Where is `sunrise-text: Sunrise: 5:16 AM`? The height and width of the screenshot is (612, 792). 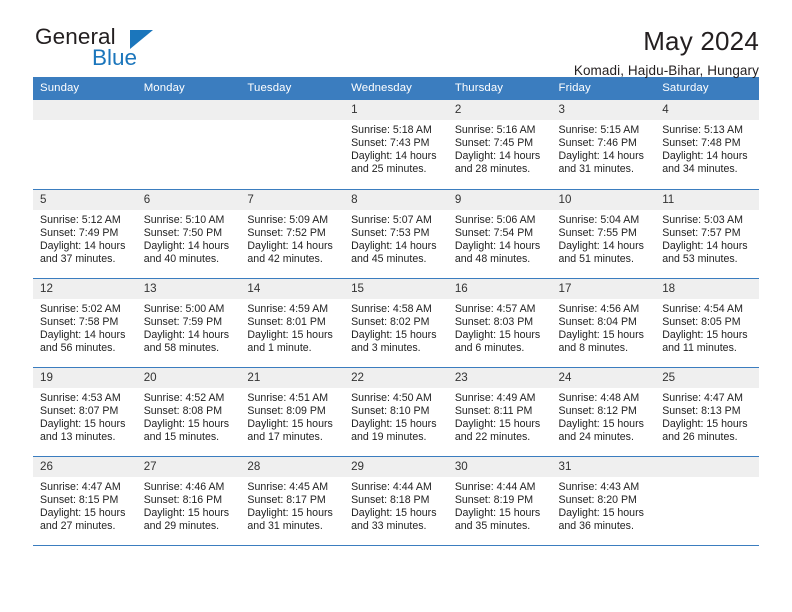 sunrise-text: Sunrise: 5:16 AM is located at coordinates (495, 130).